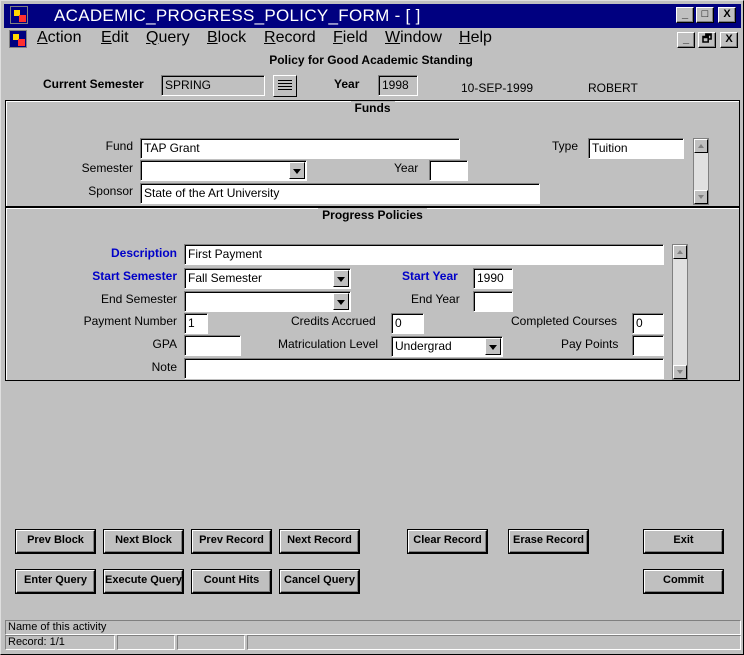  What do you see at coordinates (223, 170) in the screenshot?
I see `fund-semester-select` at bounding box center [223, 170].